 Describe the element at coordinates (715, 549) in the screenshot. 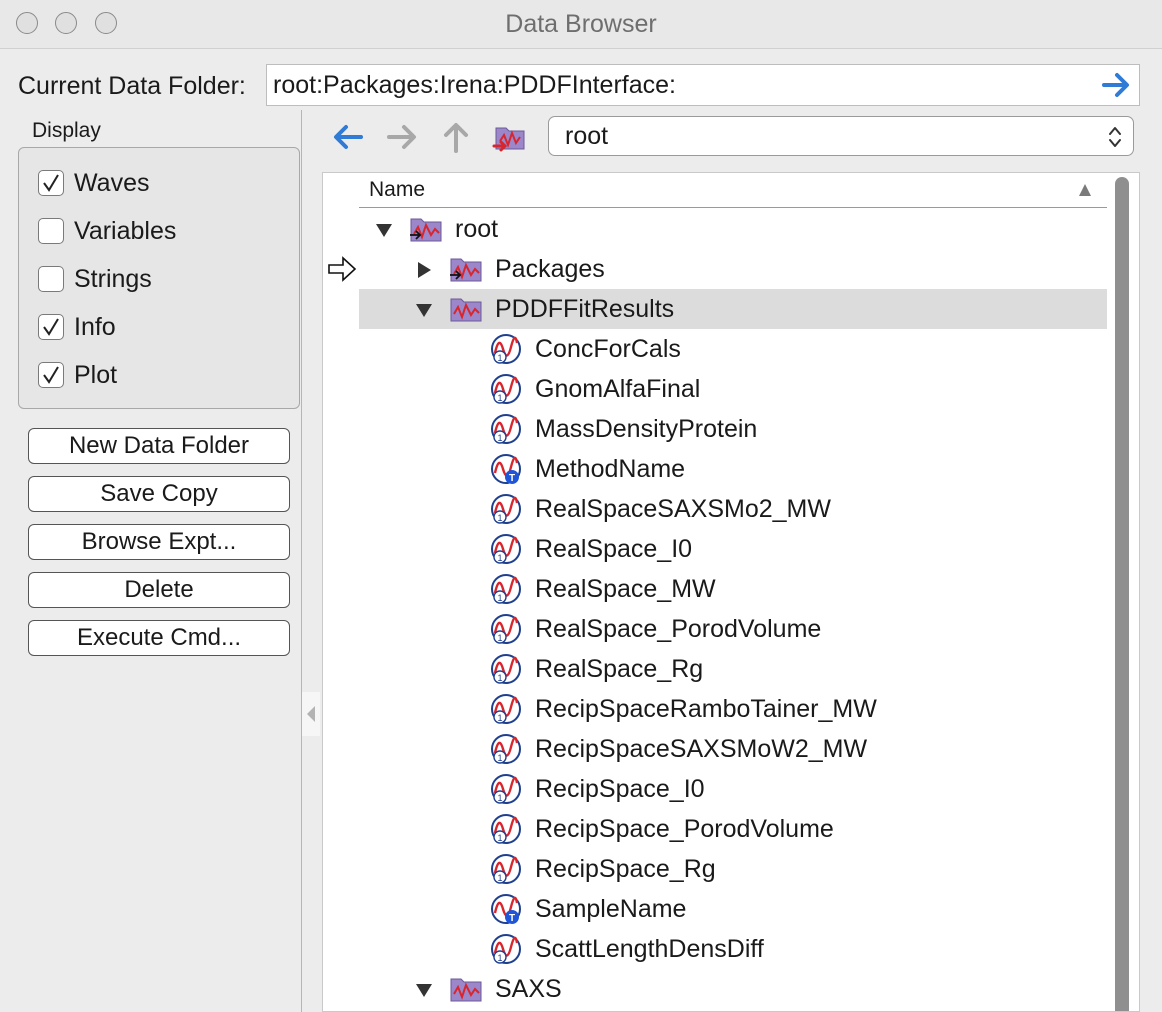

I see `wave-row-realspace-i0: 1 RealSpace_I0` at that location.